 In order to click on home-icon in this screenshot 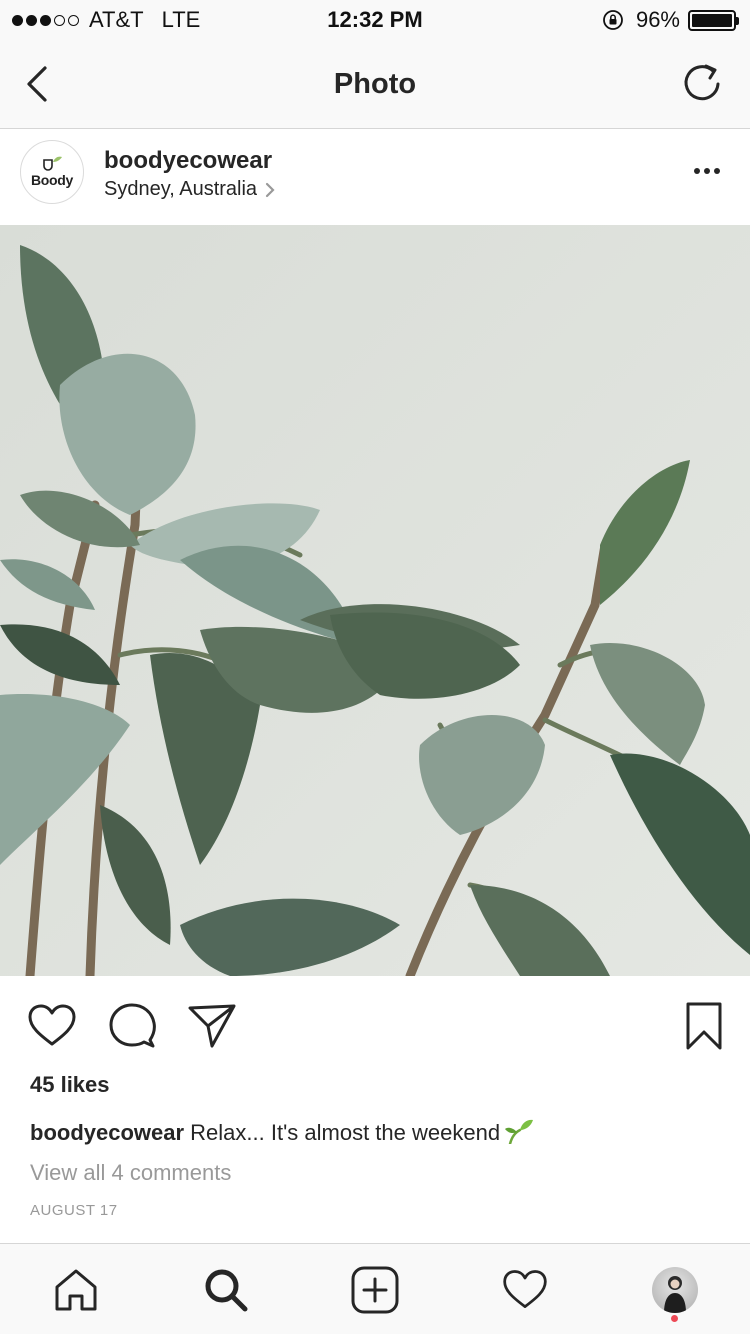, I will do `click(76, 1290)`.